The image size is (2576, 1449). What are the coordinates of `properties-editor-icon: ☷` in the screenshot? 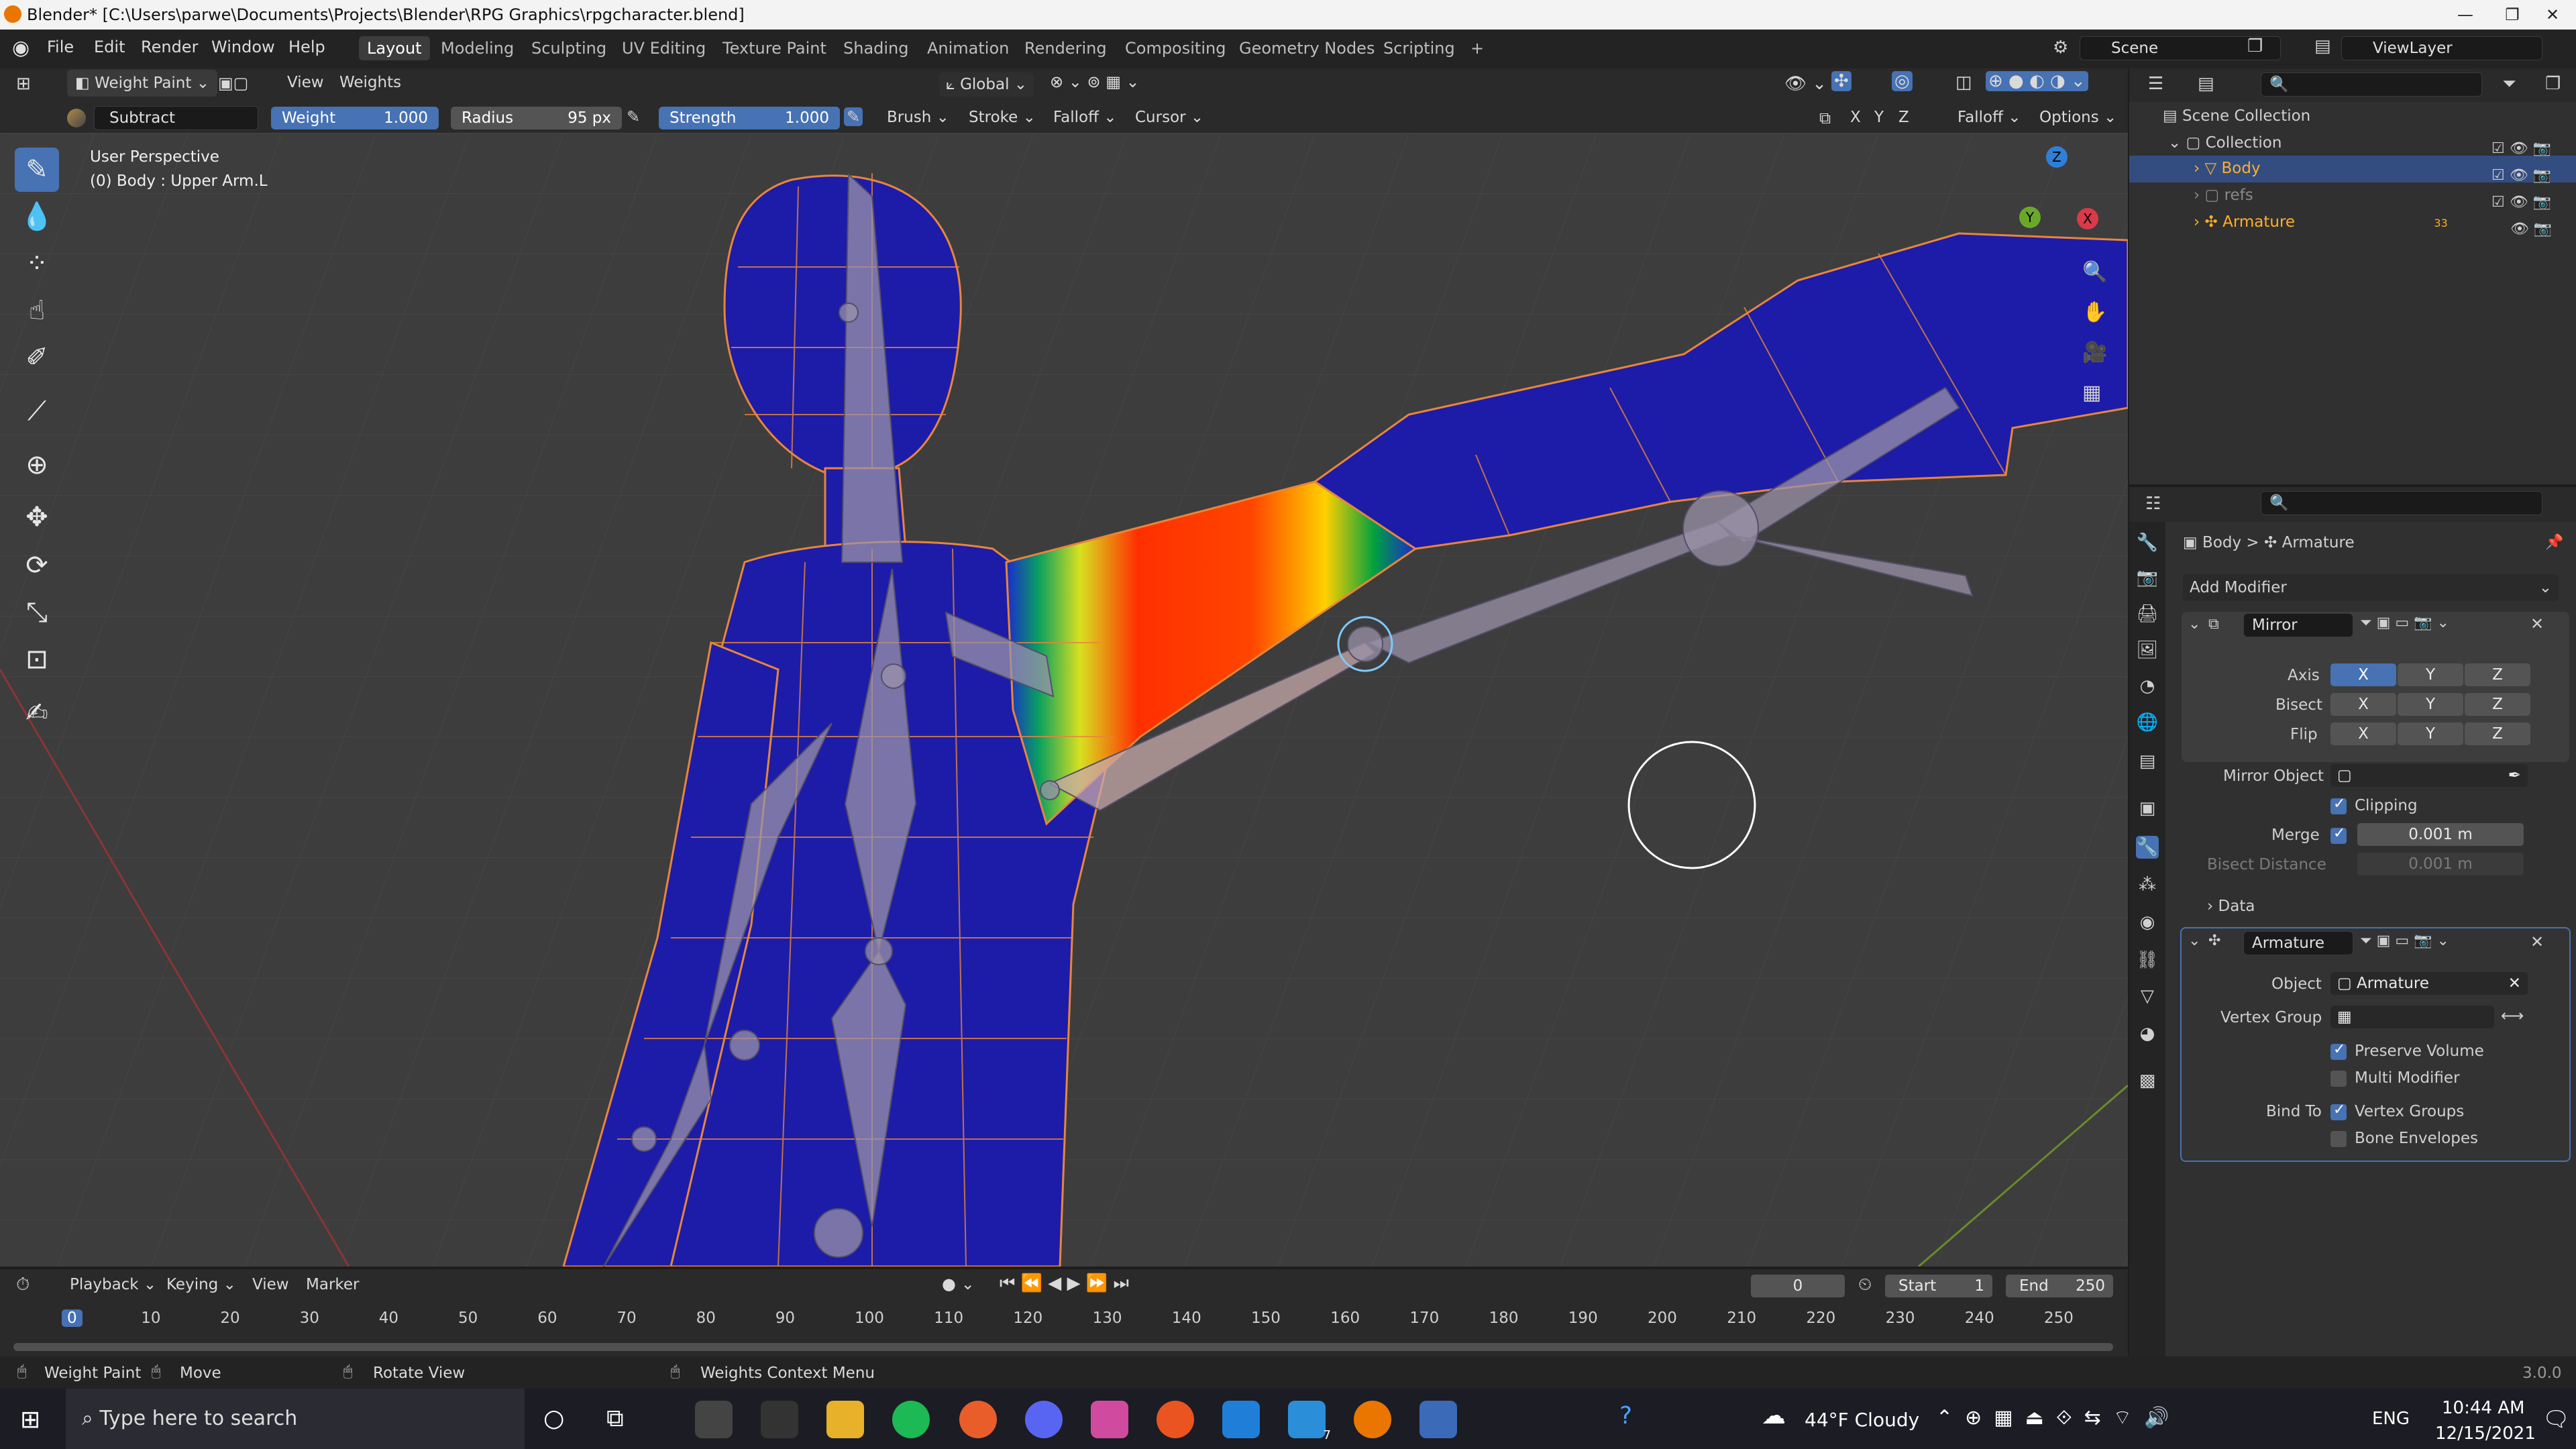 It's located at (2153, 504).